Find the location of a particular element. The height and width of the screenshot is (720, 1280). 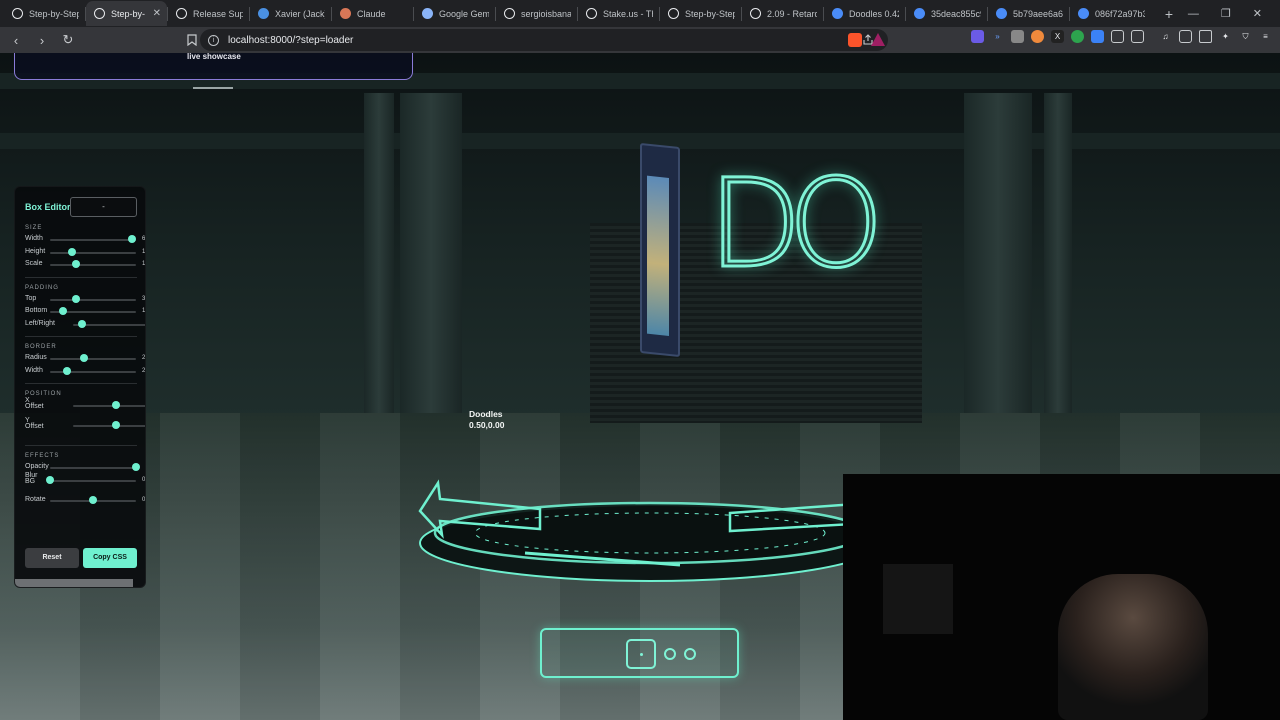

extensions-row: » X ♫ ✦ ⛉ ≡ is located at coordinates (1121, 36).